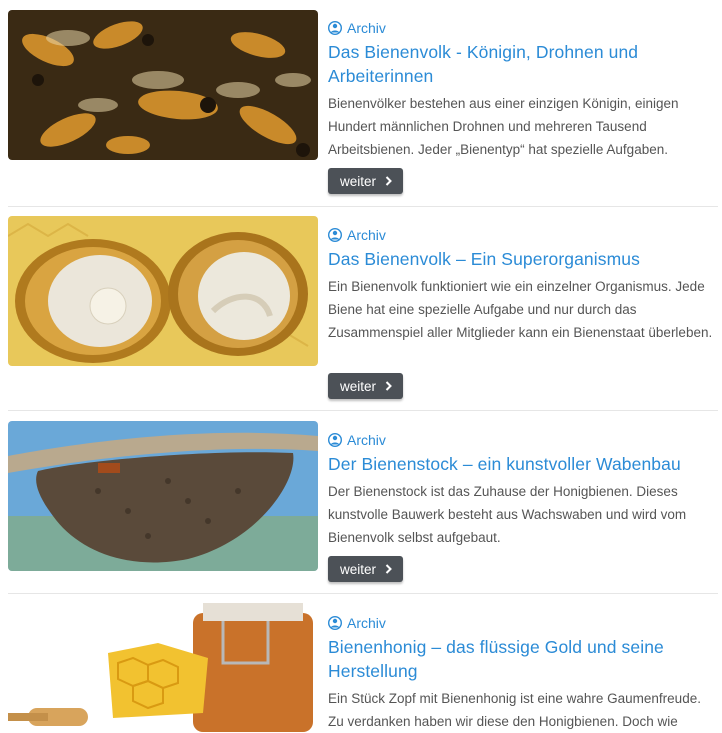  I want to click on article-image-bees-swarm, so click(163, 85).